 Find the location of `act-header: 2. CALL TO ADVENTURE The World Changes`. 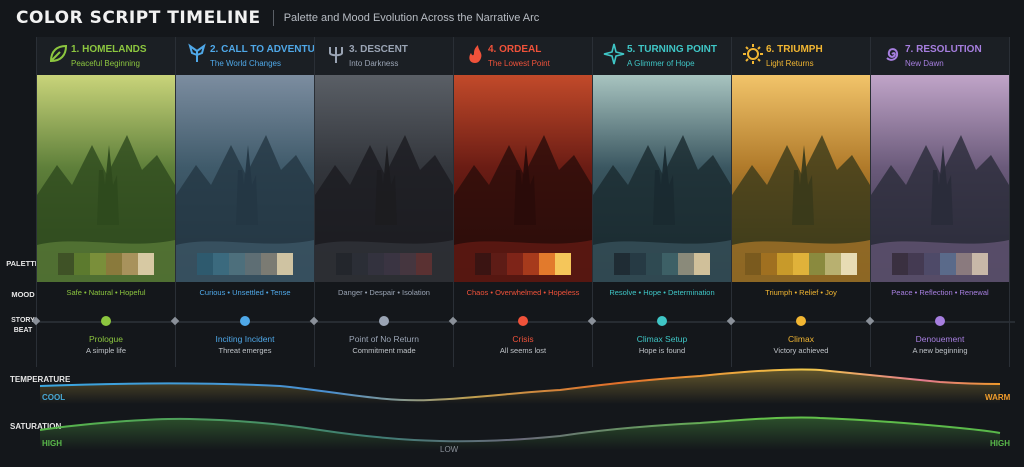

act-header: 2. CALL TO ADVENTURE The World Changes is located at coordinates (252, 56).